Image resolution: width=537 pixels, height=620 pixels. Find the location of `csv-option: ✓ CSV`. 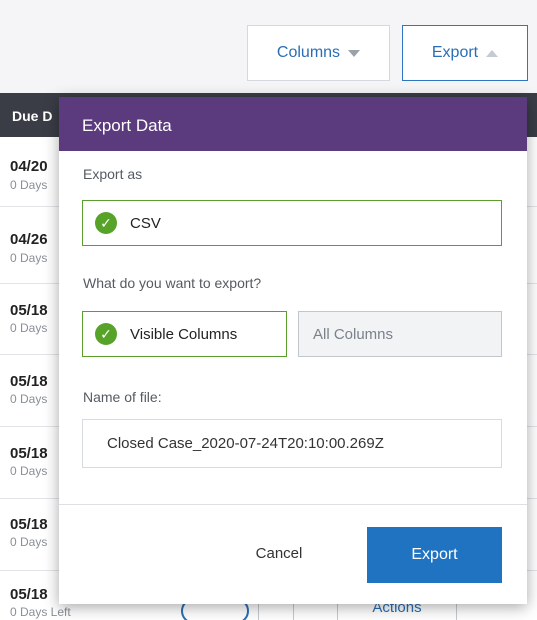

csv-option: ✓ CSV is located at coordinates (292, 223).